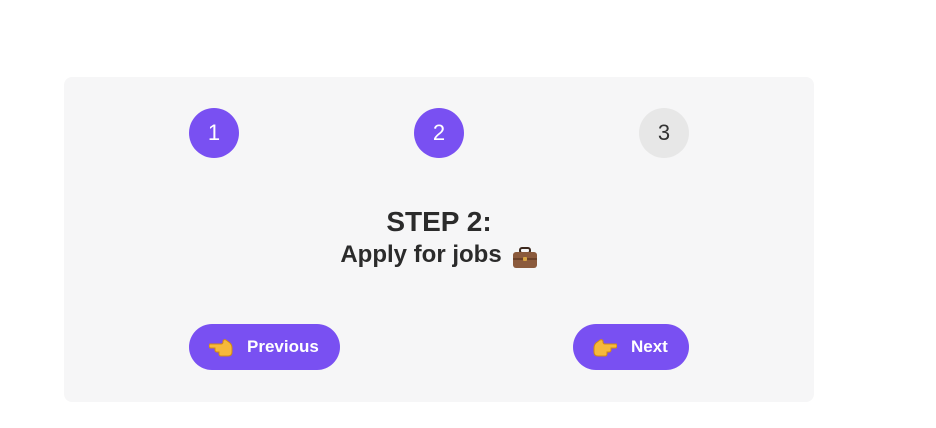 Image resolution: width=936 pixels, height=428 pixels. Describe the element at coordinates (605, 347) in the screenshot. I see `hand-pointing-right-icon` at that location.